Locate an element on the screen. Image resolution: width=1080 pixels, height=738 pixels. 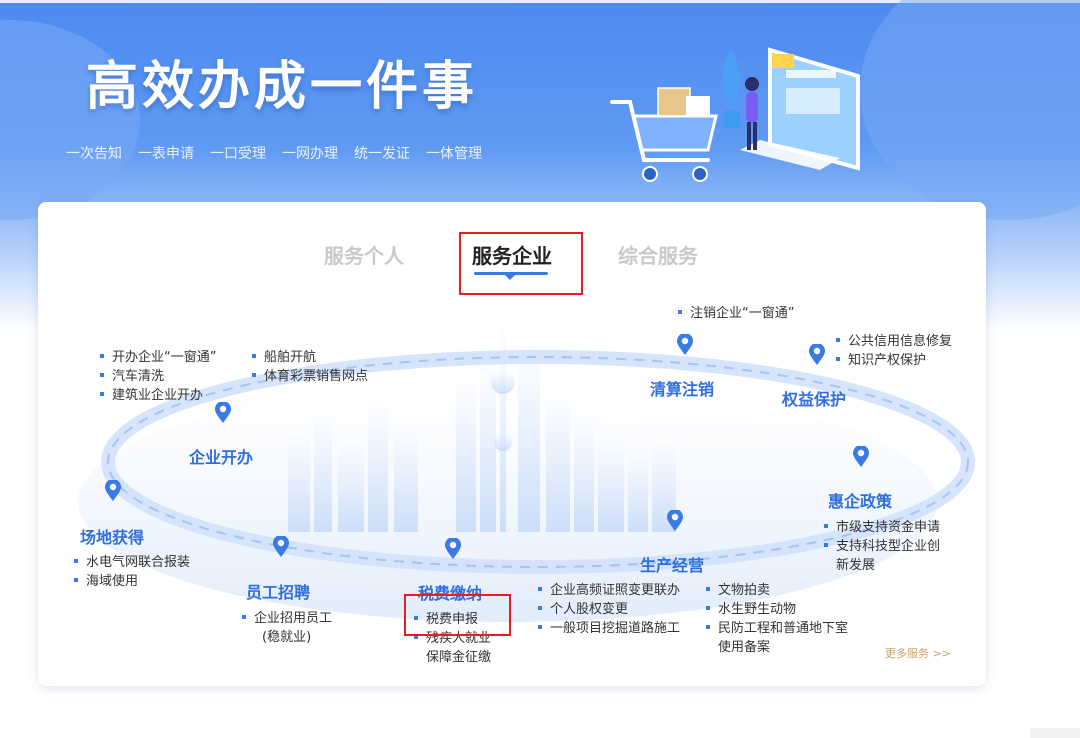
service-link: 市级支持资金申请 is located at coordinates (882, 527).